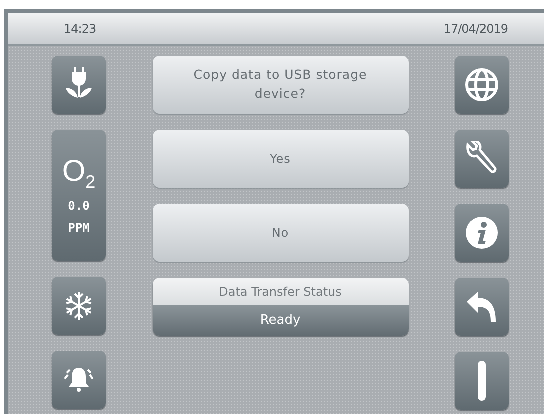 The image size is (544, 414). Describe the element at coordinates (476, 29) in the screenshot. I see `date: 17/04/2019` at that location.